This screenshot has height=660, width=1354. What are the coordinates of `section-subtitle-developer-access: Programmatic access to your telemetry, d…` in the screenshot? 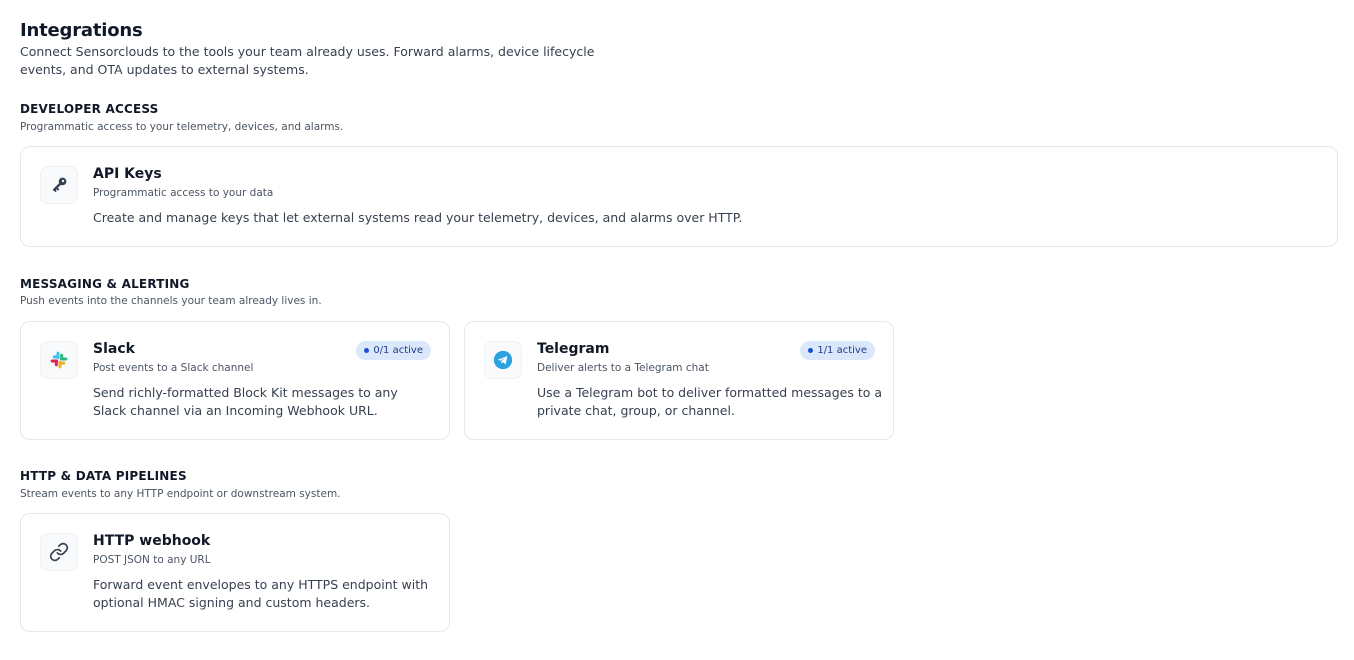 It's located at (182, 127).